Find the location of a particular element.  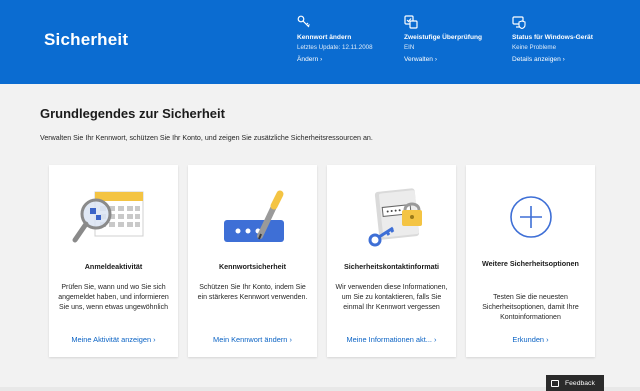

card-title: Sicherheitskontaktinformati is located at coordinates (391, 266).